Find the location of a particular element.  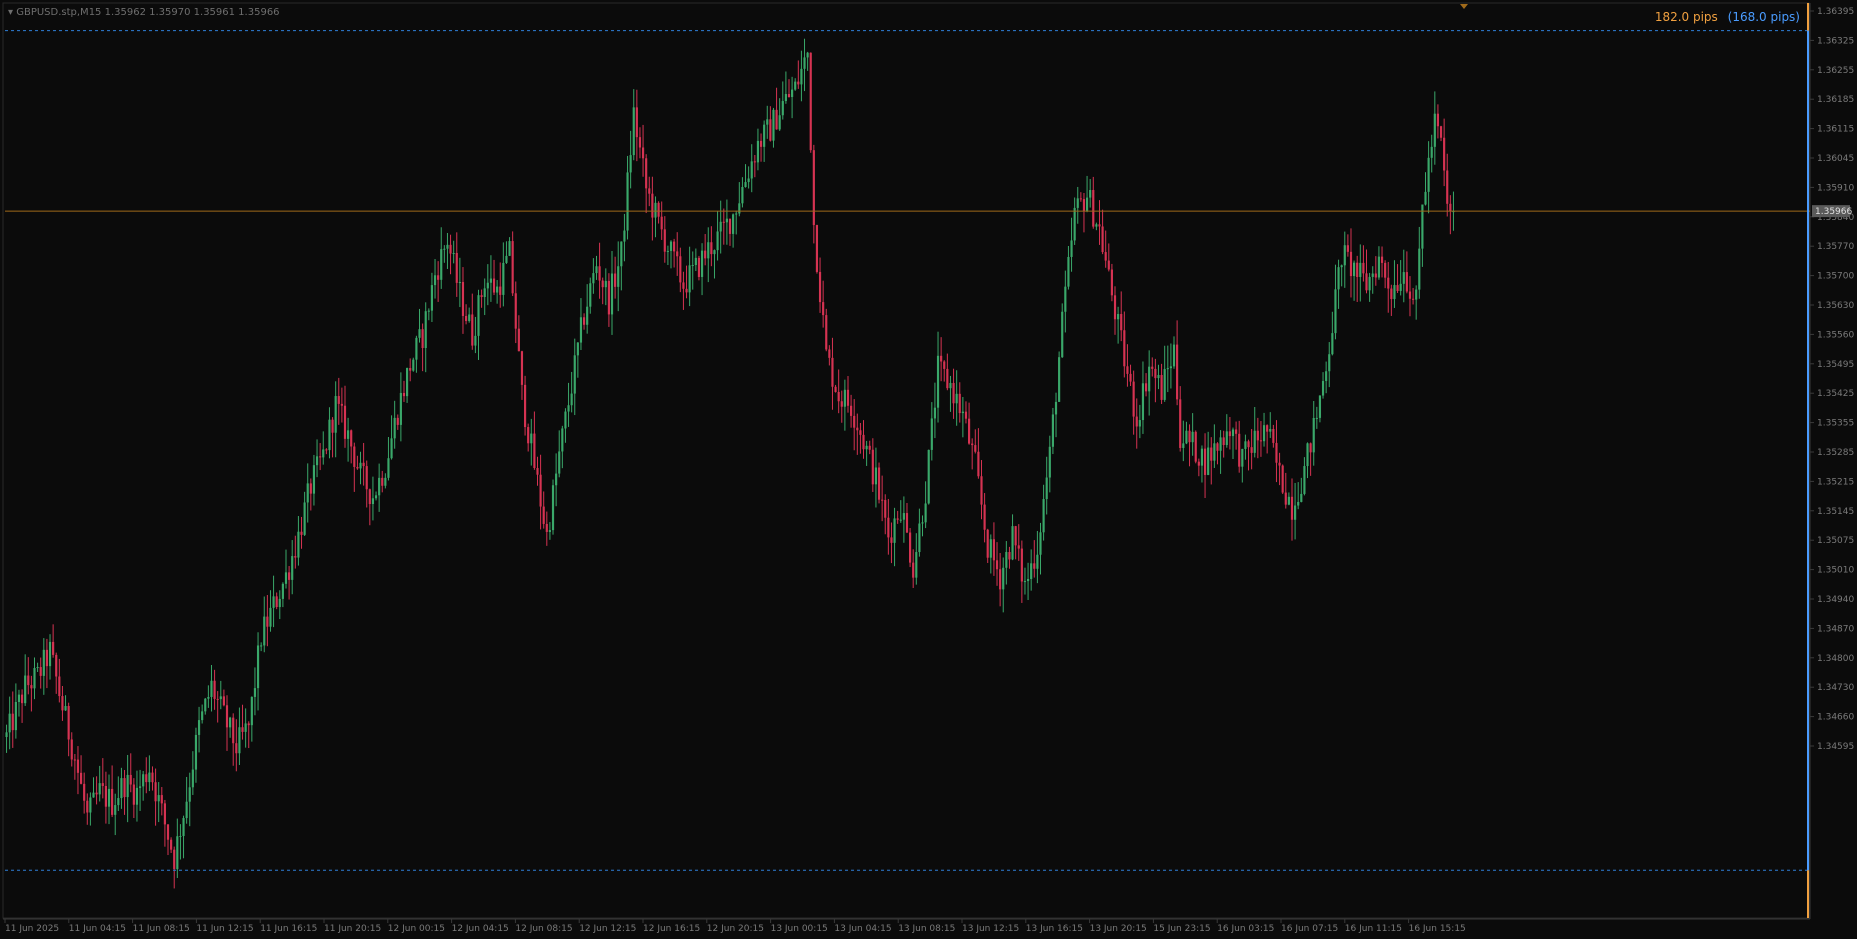

y-tick-label: 1.36395 is located at coordinates (1835, 12).